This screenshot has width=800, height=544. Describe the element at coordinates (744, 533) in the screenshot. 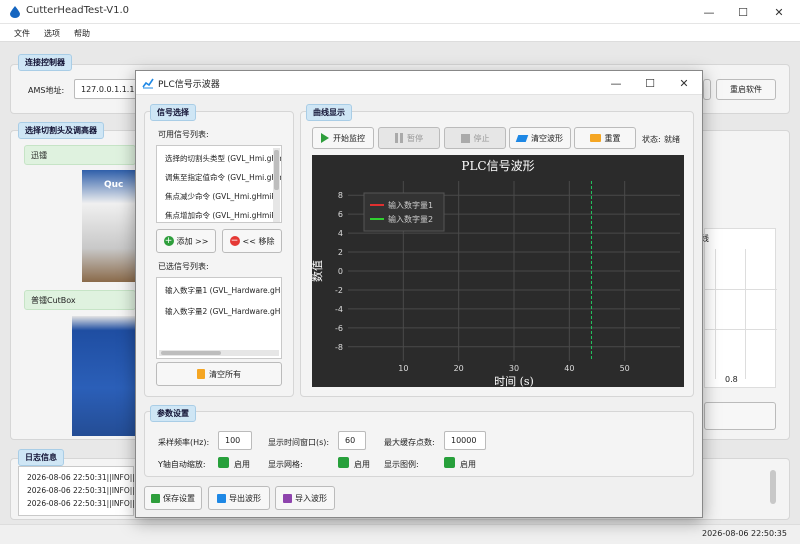

I see `status-time: 2026-08-06 22:50:35` at that location.